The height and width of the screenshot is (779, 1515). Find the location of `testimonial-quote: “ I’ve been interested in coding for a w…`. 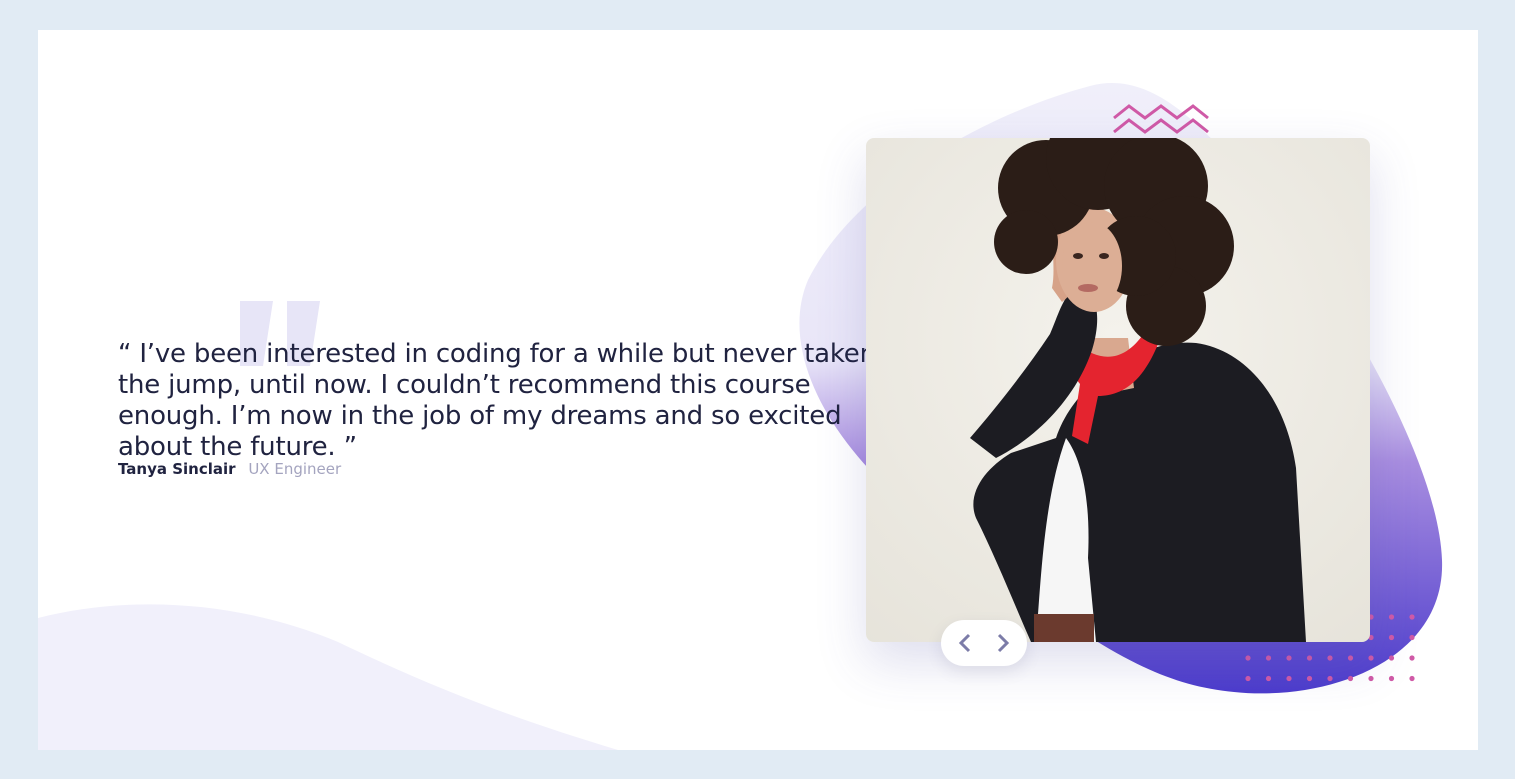

testimonial-quote: “ I’ve been interested in coding for a w… is located at coordinates (497, 400).